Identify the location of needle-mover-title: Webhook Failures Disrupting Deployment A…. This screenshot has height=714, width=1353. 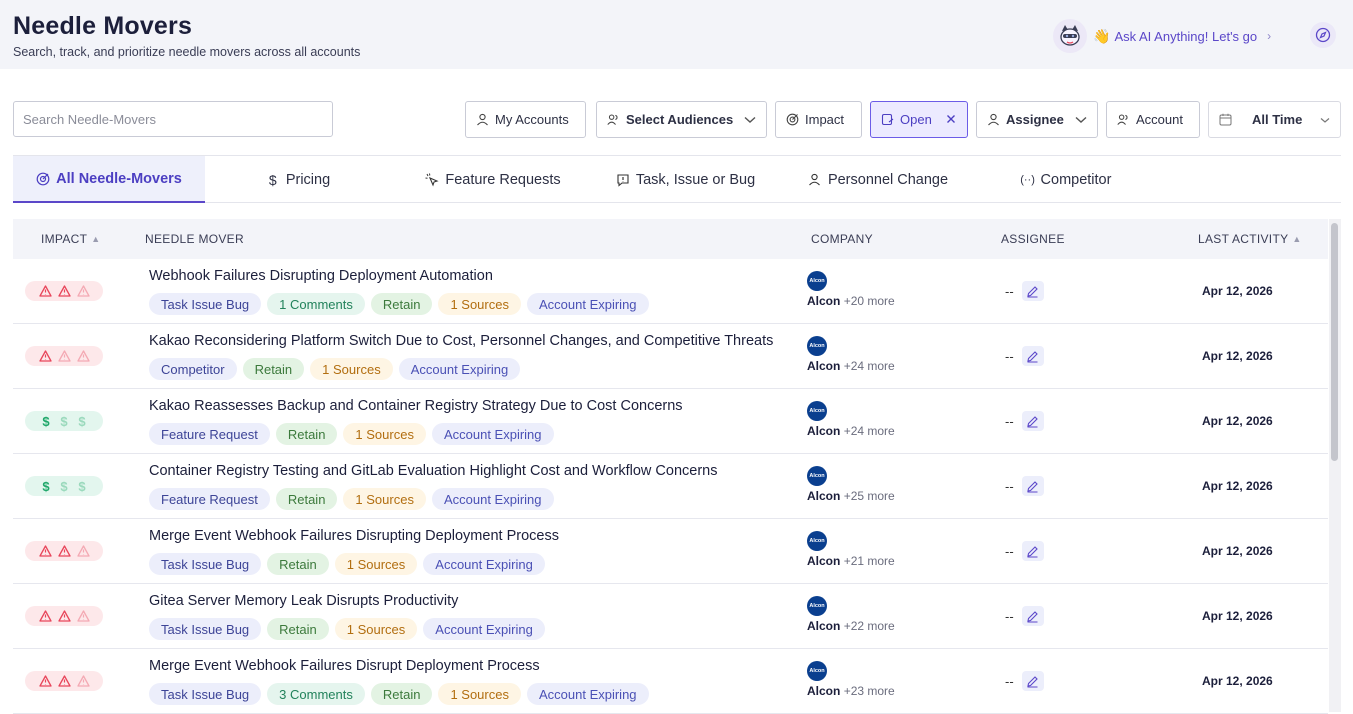
(321, 276).